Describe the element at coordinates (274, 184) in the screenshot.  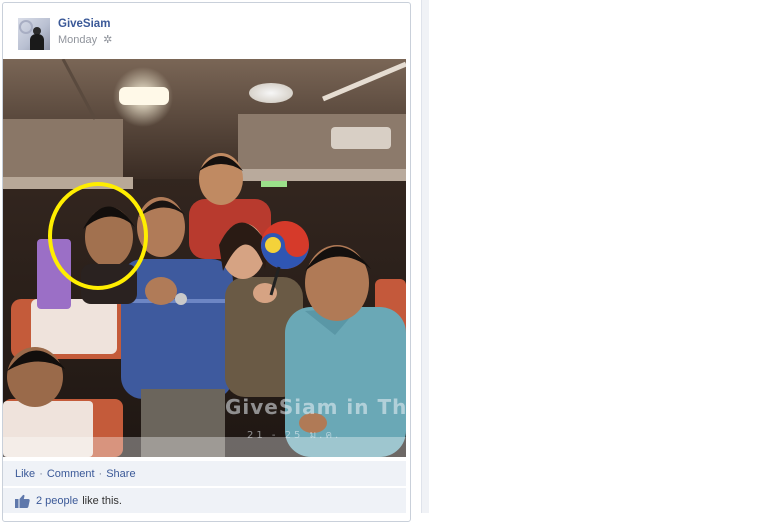
I see `exit-sign` at that location.